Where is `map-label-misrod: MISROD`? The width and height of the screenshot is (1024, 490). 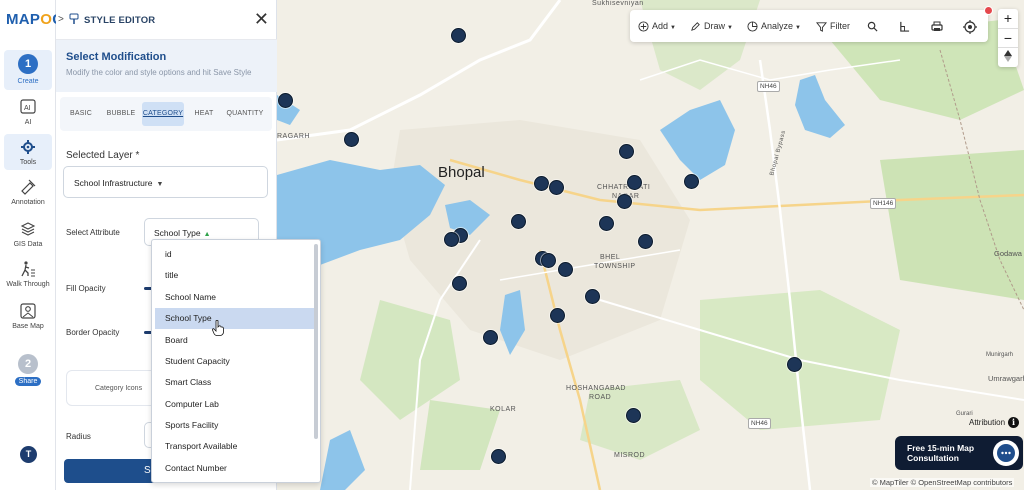
map-label-misrod: MISROD is located at coordinates (629, 455).